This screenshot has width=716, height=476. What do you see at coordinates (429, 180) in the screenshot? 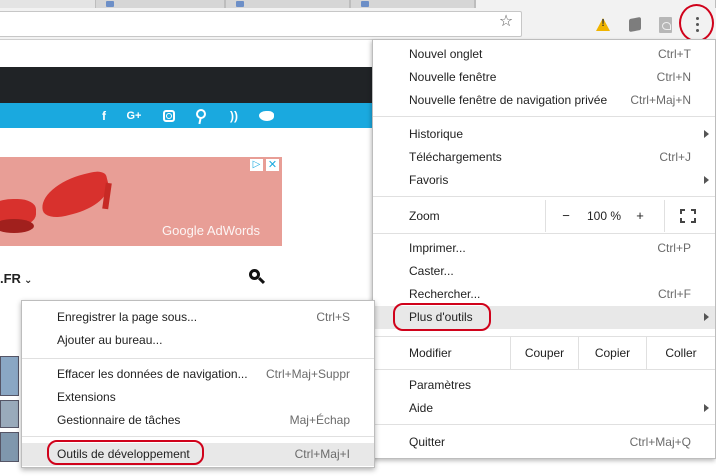
I see `menu-item-label: Favoris` at bounding box center [429, 180].